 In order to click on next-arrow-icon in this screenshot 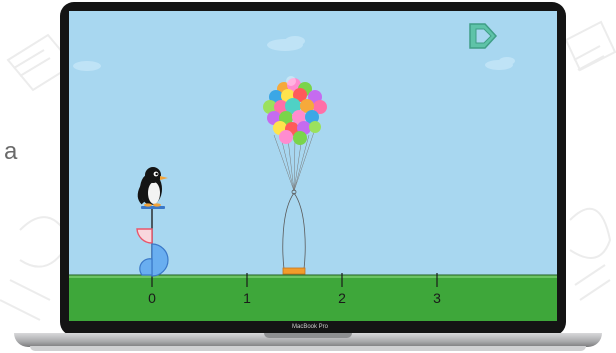, I will do `click(483, 36)`.